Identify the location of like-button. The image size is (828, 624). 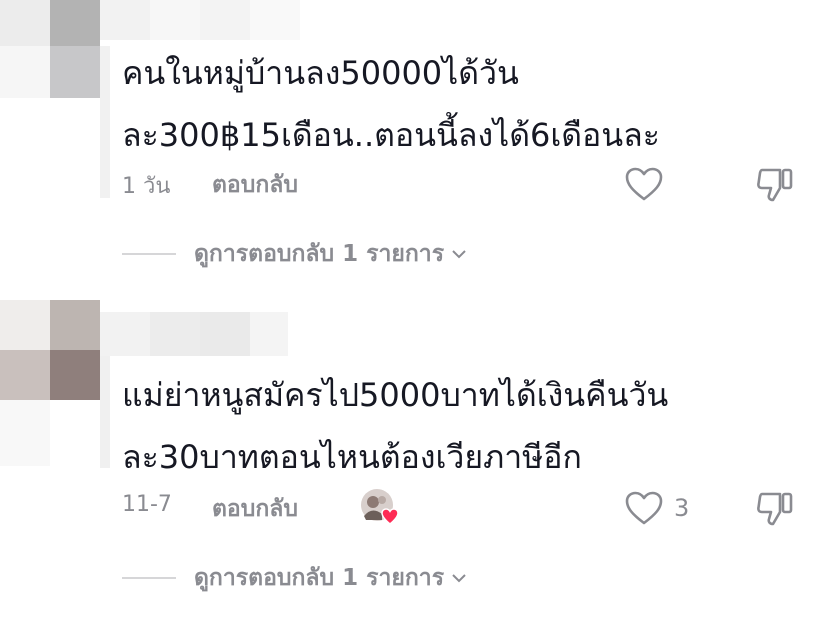
(649, 184).